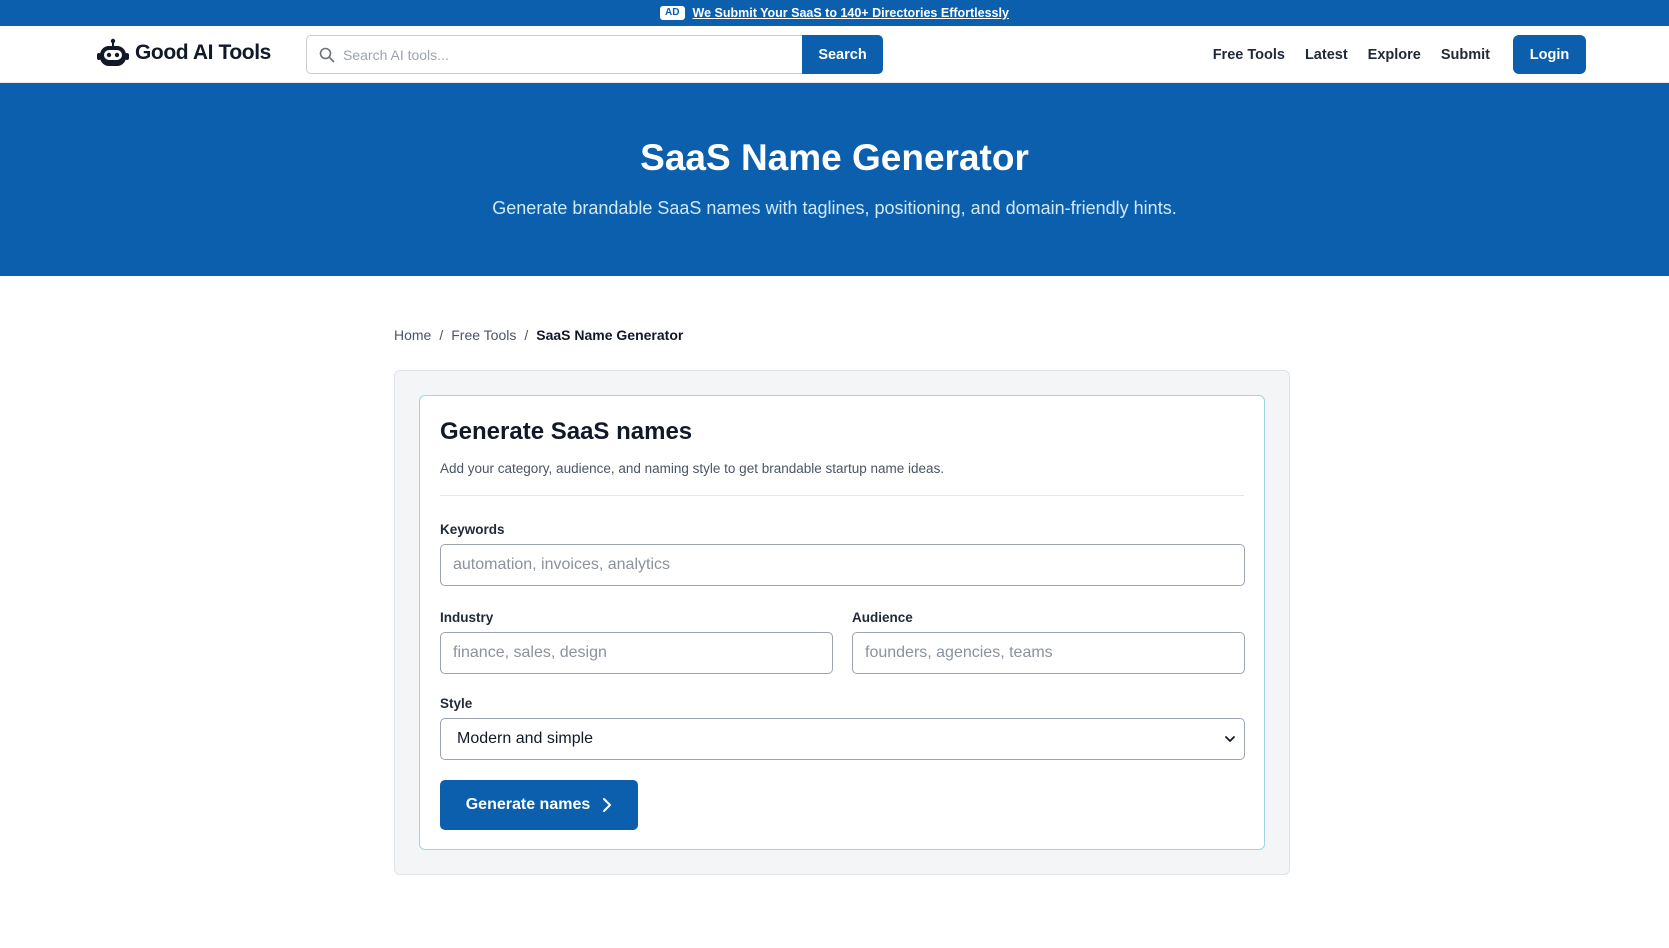  I want to click on audience-input, so click(1048, 653).